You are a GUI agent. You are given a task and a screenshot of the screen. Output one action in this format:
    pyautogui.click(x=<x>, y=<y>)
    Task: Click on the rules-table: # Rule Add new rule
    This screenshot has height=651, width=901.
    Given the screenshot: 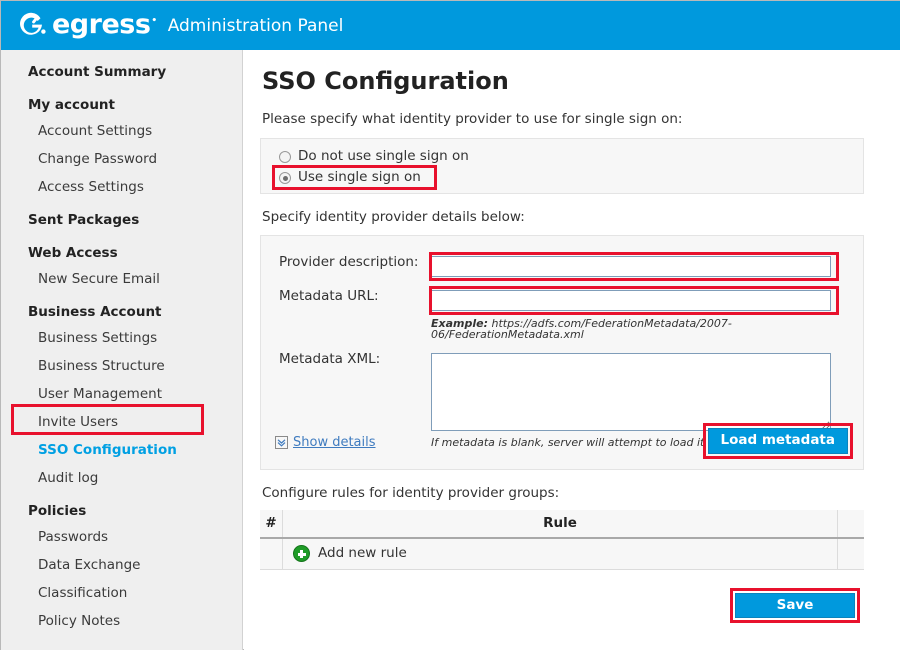 What is the action you would take?
    pyautogui.click(x=562, y=539)
    